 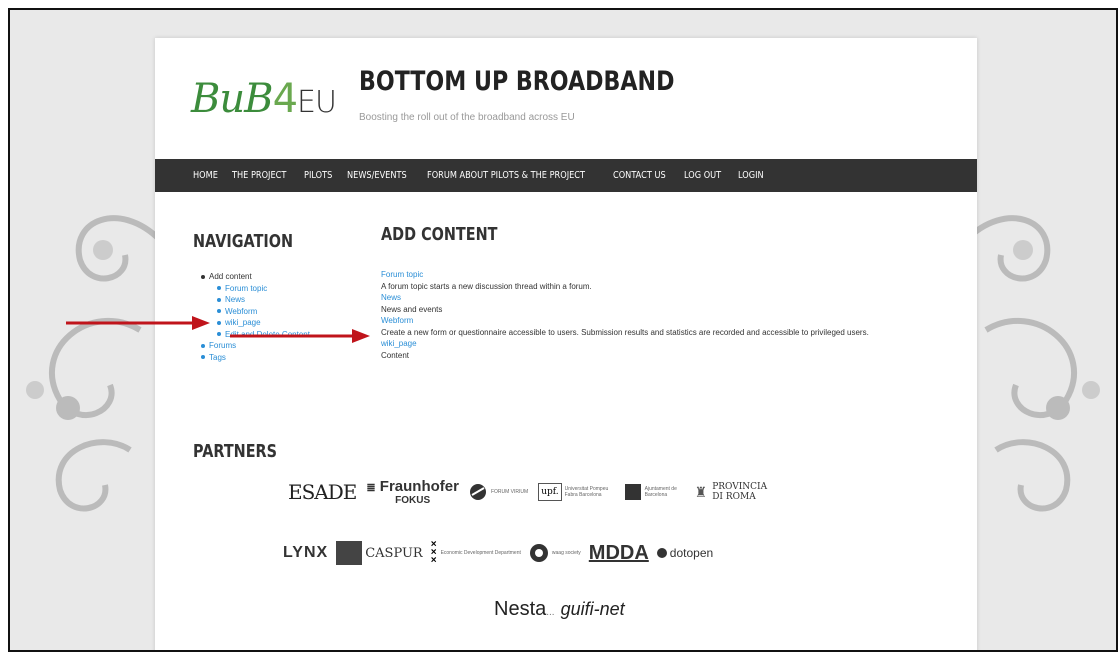 I want to click on partner-guifi: guifi-net, so click(x=593, y=609).